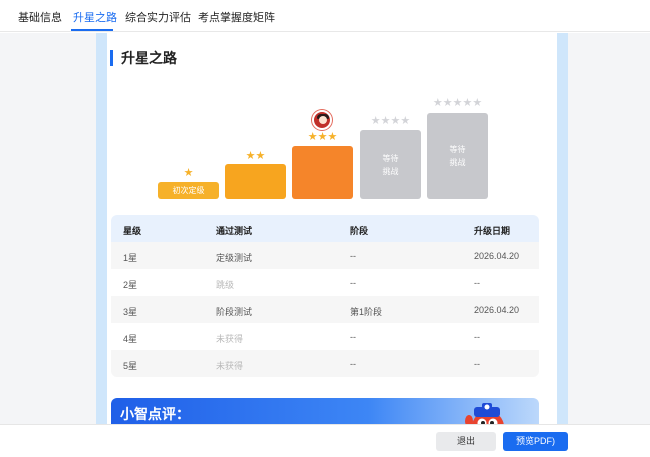 This screenshot has height=457, width=650. What do you see at coordinates (325, 411) in the screenshot?
I see `comment-banner: 小智点评：` at bounding box center [325, 411].